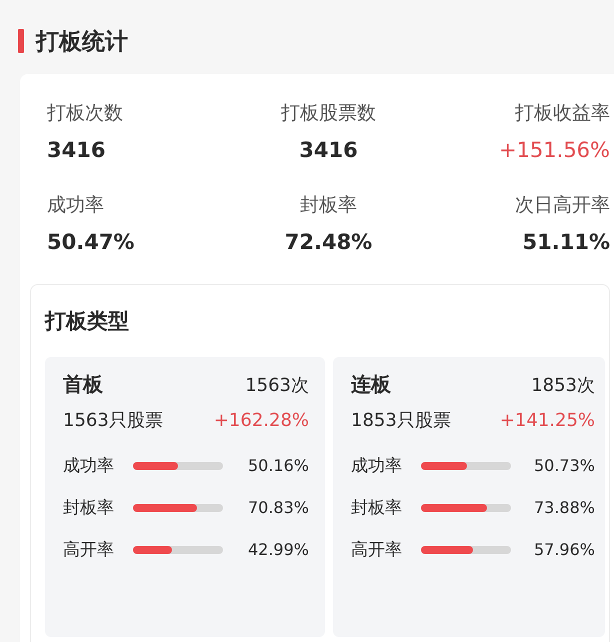  I want to click on accent-bar, so click(21, 41).